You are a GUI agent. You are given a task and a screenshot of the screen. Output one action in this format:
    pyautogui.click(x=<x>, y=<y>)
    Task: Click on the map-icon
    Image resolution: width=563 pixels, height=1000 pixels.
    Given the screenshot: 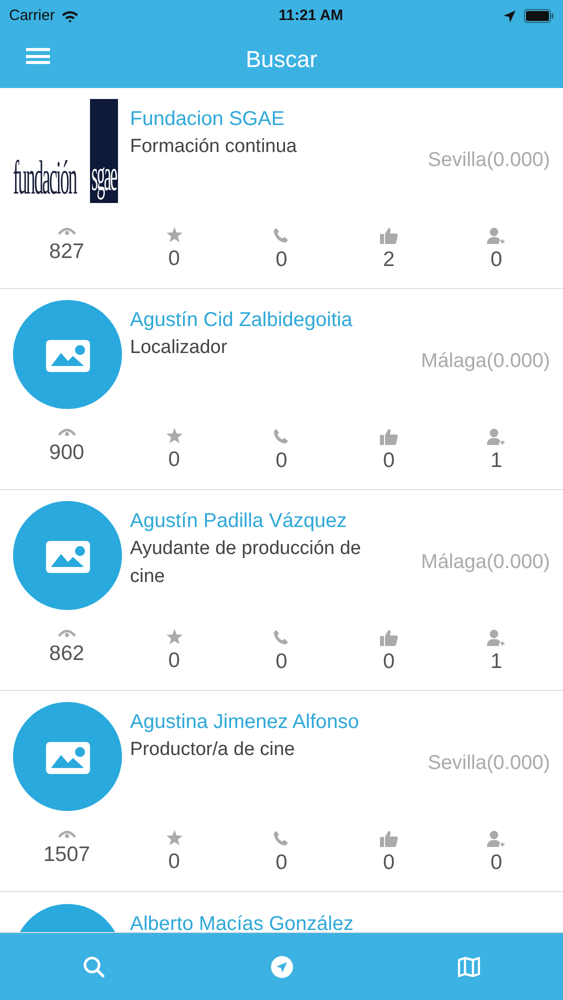 What is the action you would take?
    pyautogui.click(x=469, y=966)
    